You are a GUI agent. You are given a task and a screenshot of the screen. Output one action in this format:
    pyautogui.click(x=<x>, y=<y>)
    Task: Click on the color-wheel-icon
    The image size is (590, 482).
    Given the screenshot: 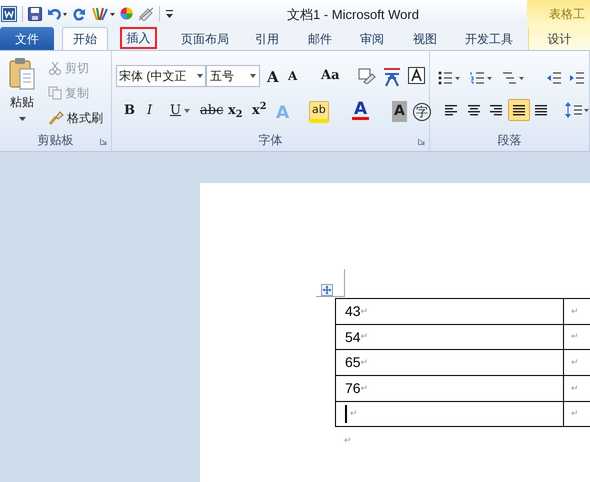 What is the action you would take?
    pyautogui.click(x=126, y=13)
    